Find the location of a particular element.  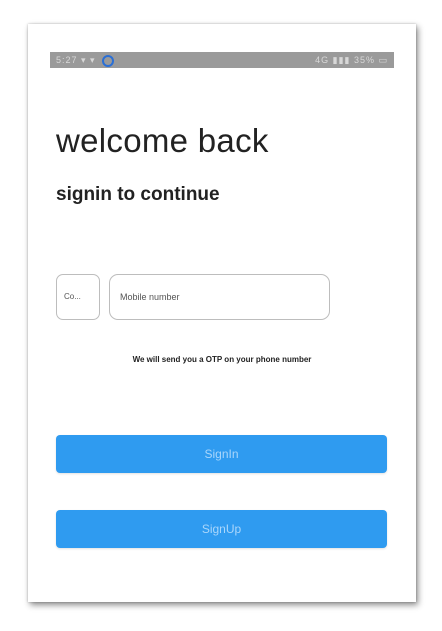

status-bar-left: 5:27 ▾ ▾ is located at coordinates (86, 60).